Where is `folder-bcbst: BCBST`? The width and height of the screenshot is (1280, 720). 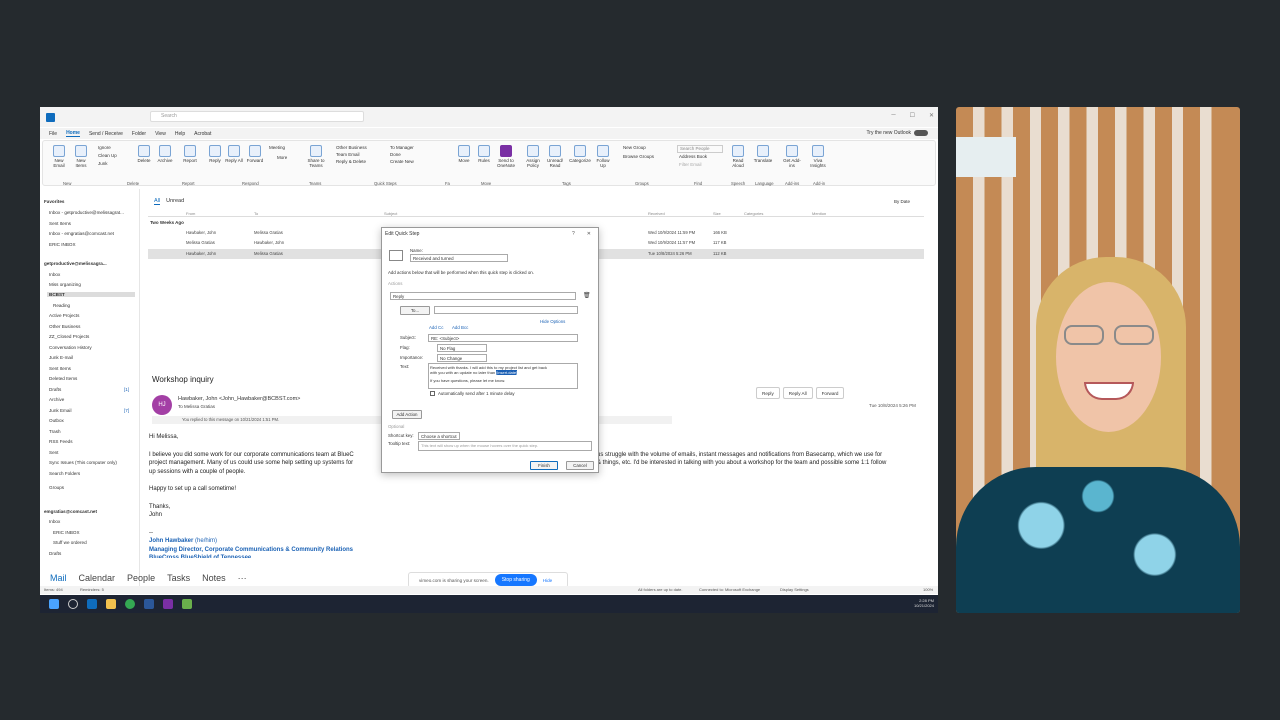 folder-bcbst: BCBST is located at coordinates (91, 294).